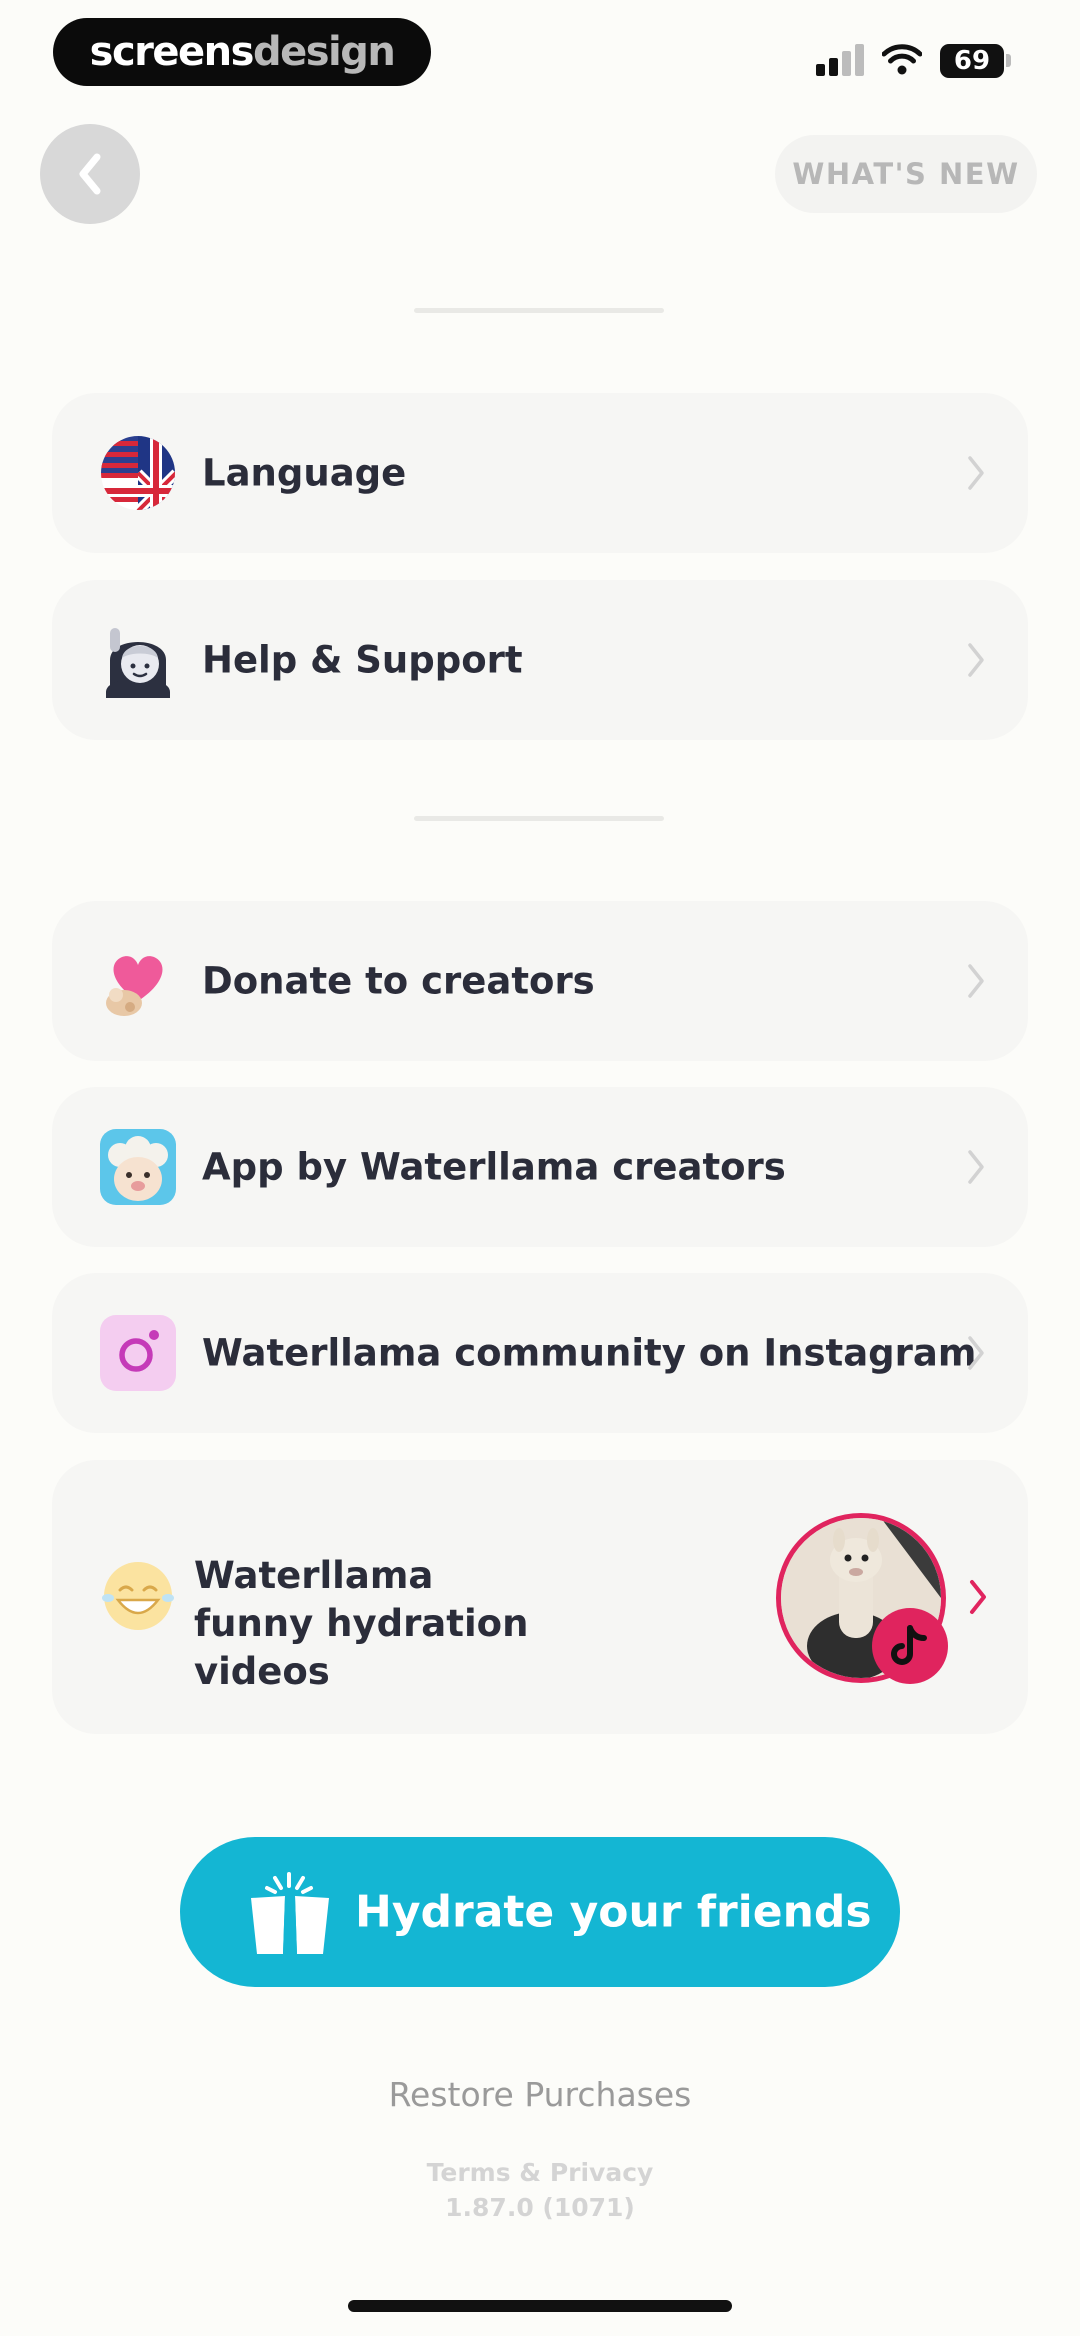  I want to click on brand-light-text: design, so click(324, 52).